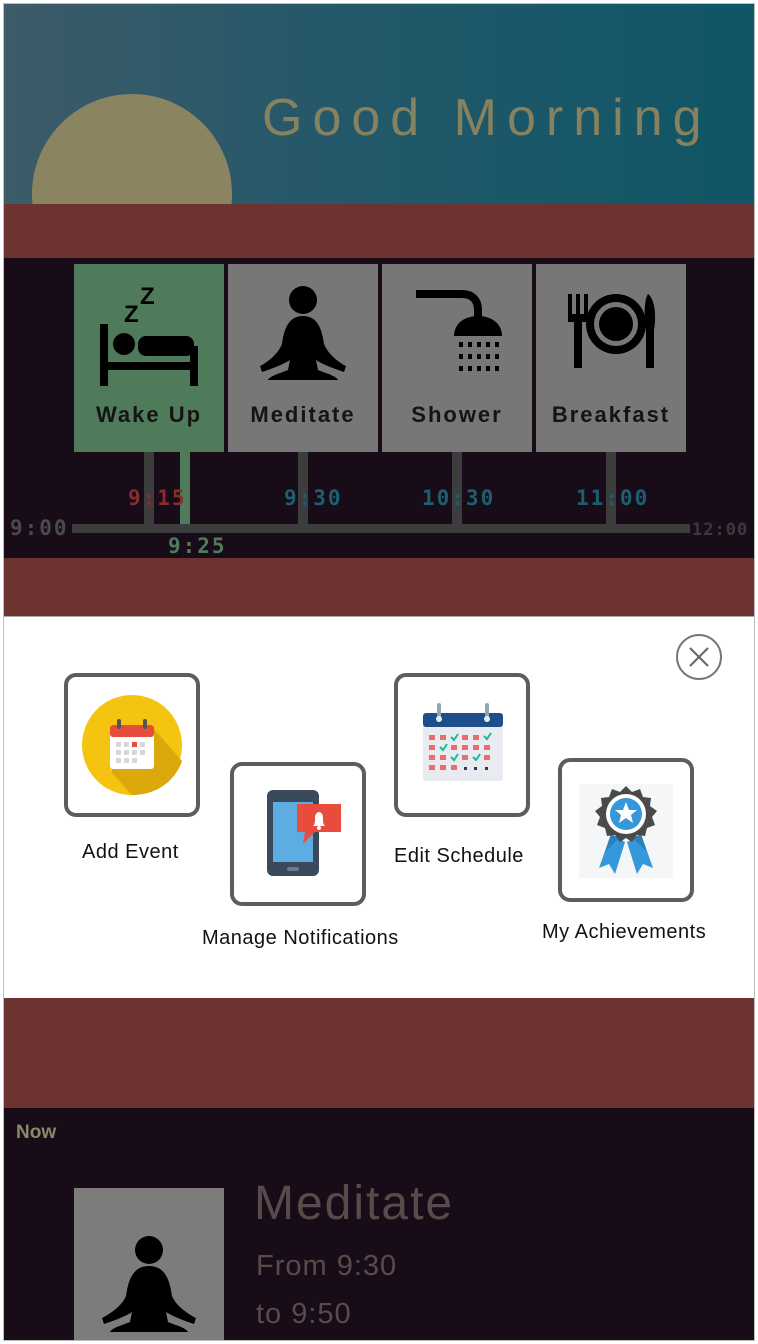  I want to click on award-ribbon-icon, so click(626, 830).